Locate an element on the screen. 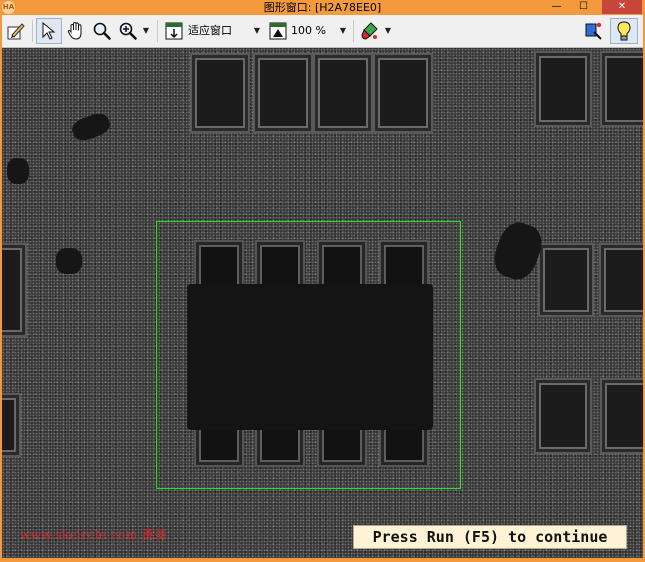  pointer-icon is located at coordinates (49, 30).